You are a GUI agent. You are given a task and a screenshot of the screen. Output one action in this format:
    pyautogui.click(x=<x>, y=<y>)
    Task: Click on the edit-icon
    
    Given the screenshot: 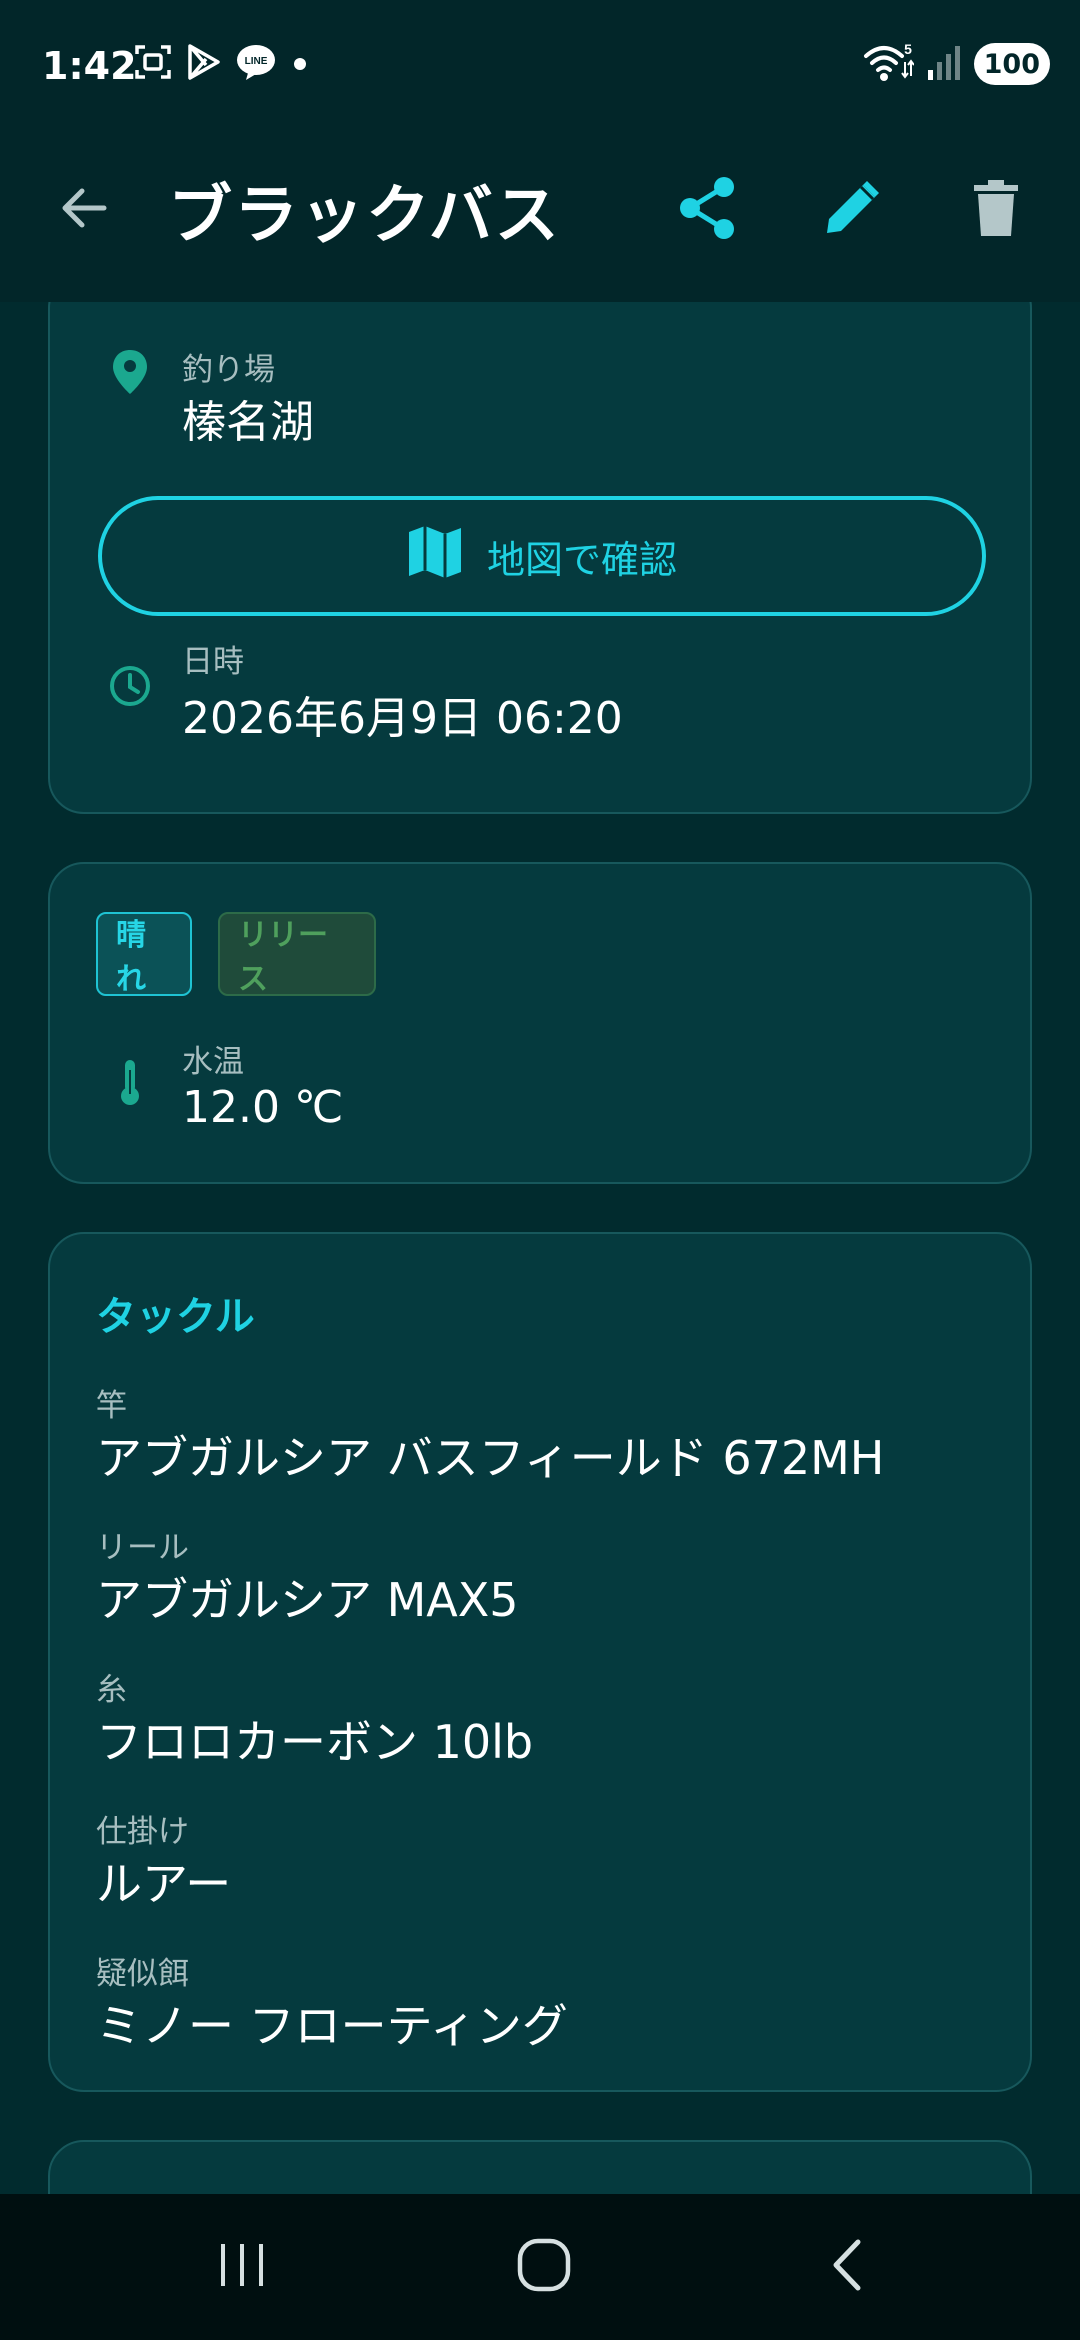 What is the action you would take?
    pyautogui.click(x=852, y=210)
    